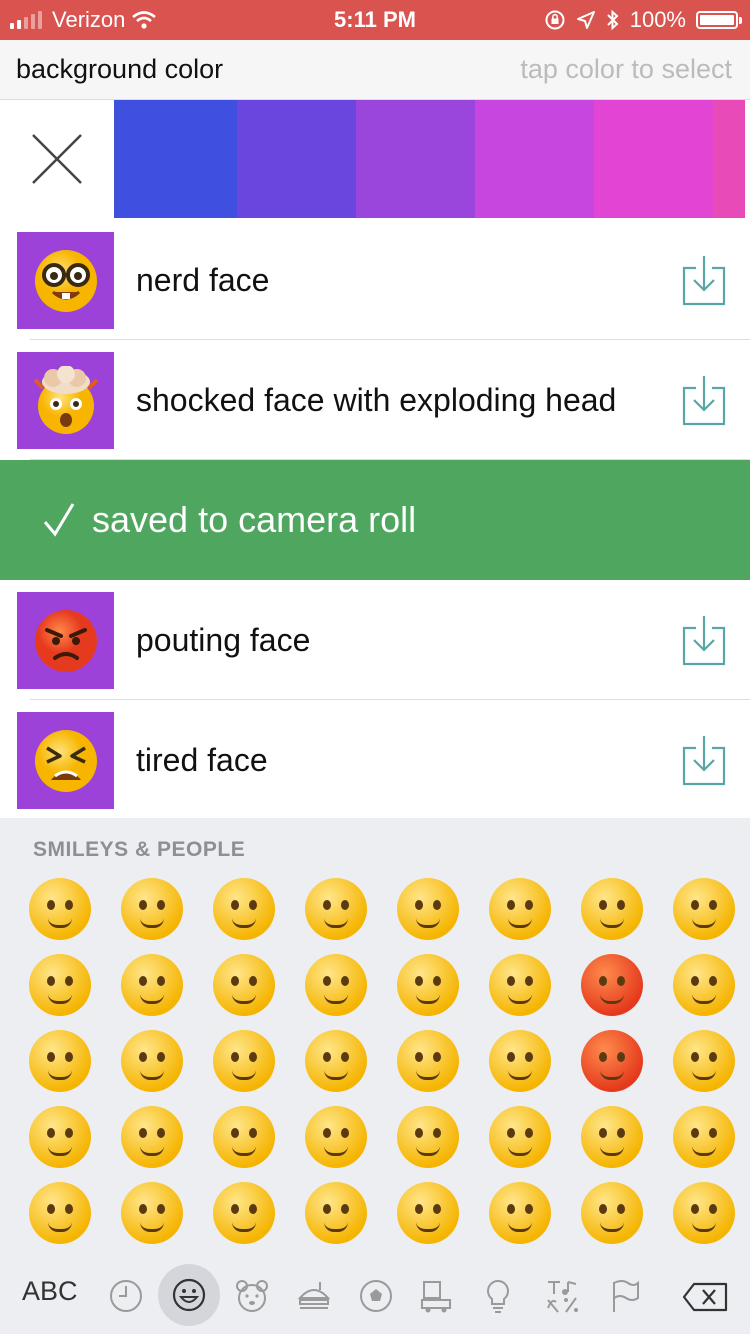  I want to click on emoji-name: shocked face with exploding head, so click(376, 400).